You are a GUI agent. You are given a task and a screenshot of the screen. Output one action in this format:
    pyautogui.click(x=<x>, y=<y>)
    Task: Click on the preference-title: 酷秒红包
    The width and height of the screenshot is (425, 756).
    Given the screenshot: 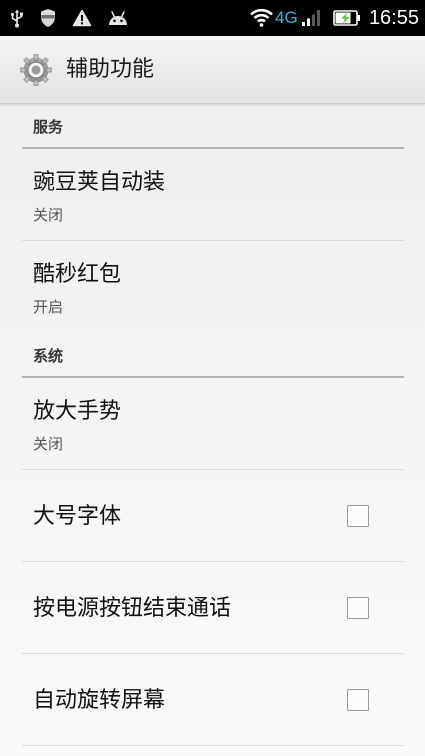 What is the action you would take?
    pyautogui.click(x=77, y=274)
    